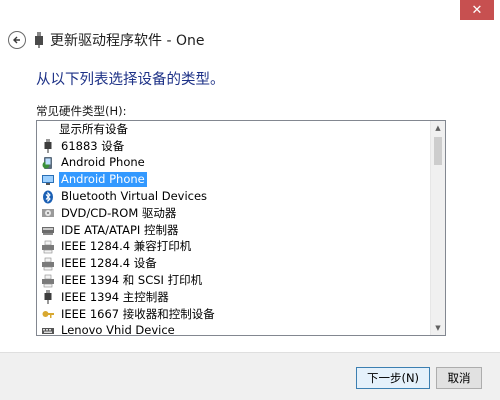 Image resolution: width=500 pixels, height=400 pixels. What do you see at coordinates (118, 329) in the screenshot?
I see `list-item-label: Lenovo Vhid Device` at bounding box center [118, 329].